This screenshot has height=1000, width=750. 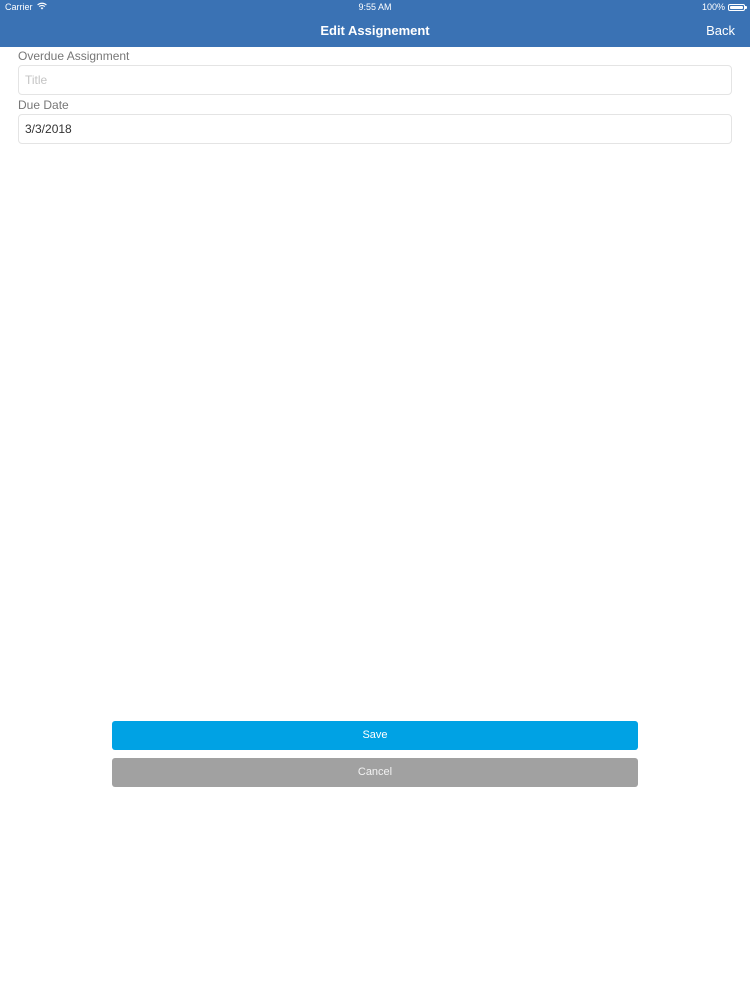 What do you see at coordinates (713, 7) in the screenshot?
I see `battery-percent: 100%` at bounding box center [713, 7].